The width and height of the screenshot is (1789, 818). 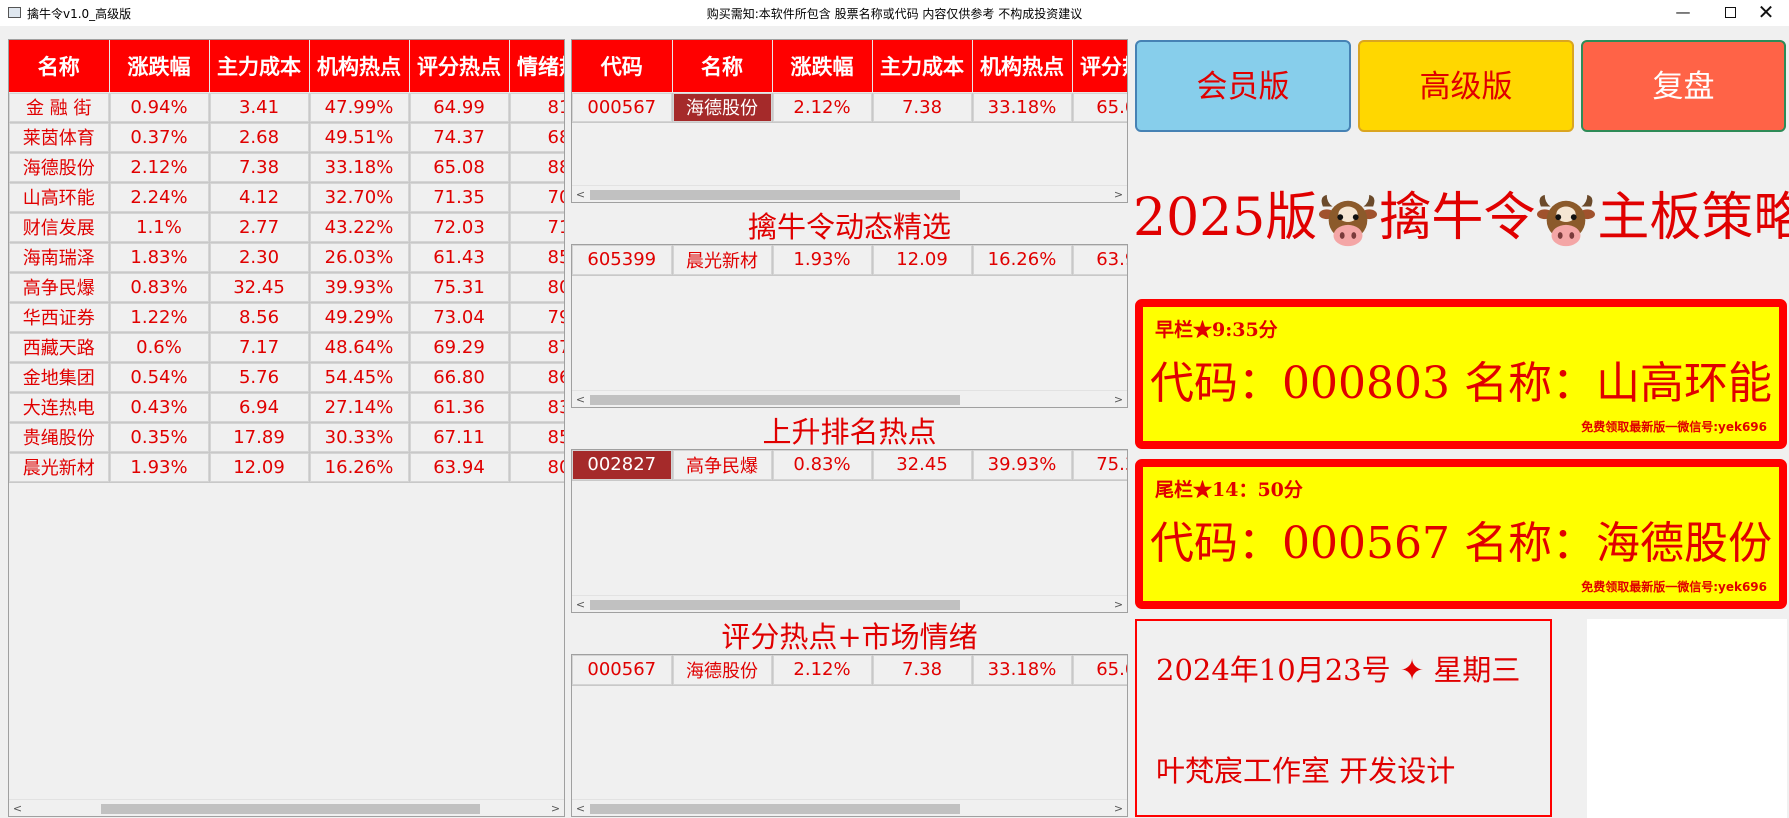 What do you see at coordinates (59, 437) in the screenshot?
I see `table-cell: 贵绳股份` at bounding box center [59, 437].